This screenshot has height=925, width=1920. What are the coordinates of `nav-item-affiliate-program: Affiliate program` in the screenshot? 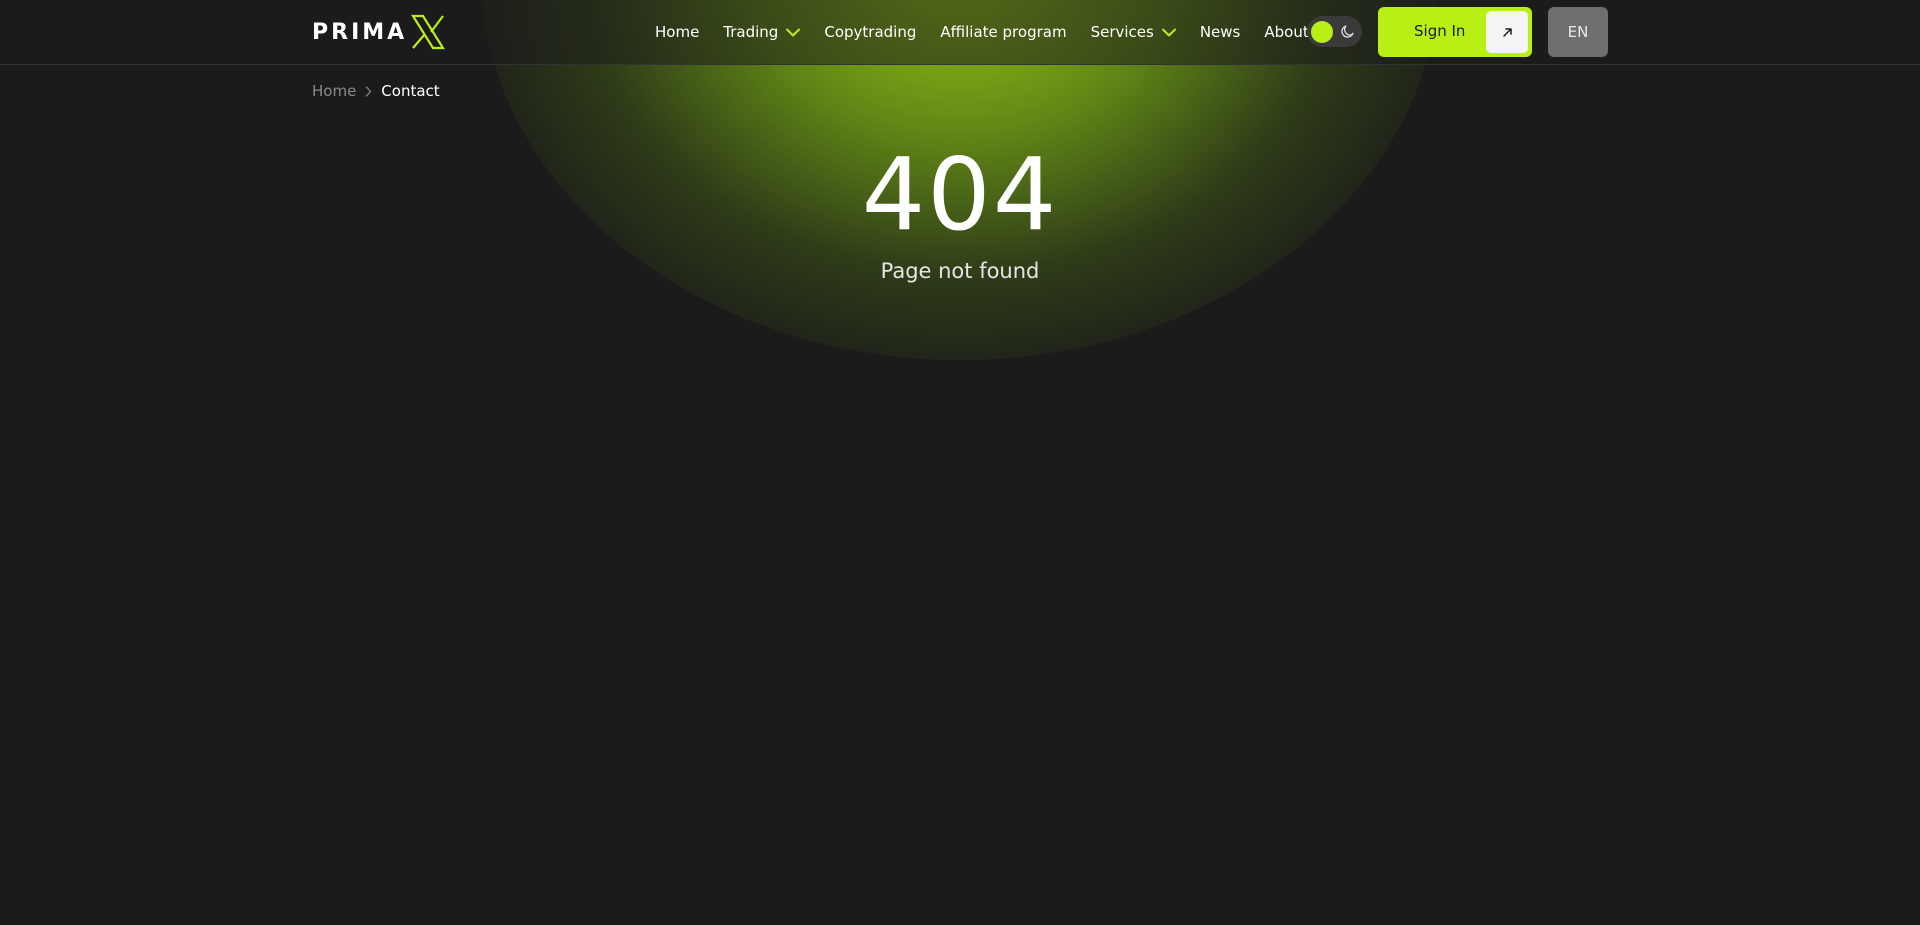 It's located at (1003, 32).